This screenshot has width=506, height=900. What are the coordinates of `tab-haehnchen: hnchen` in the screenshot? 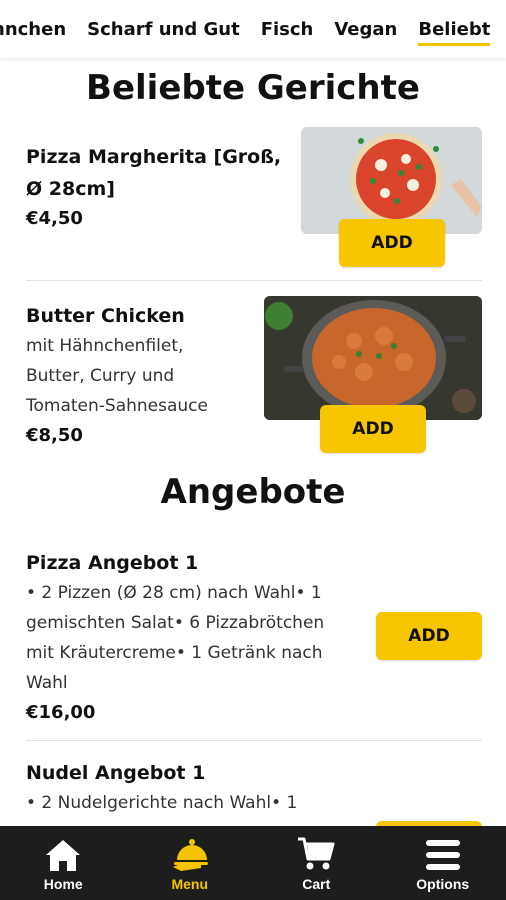 It's located at (33, 29).